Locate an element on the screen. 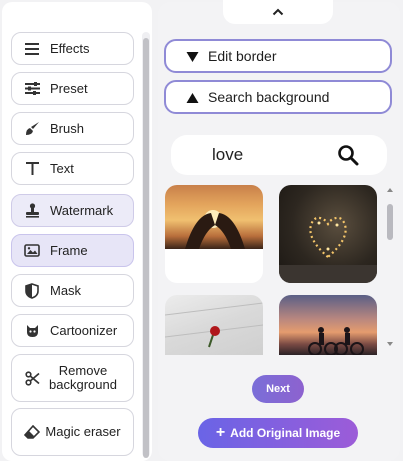  collapse-panel-button is located at coordinates (278, 12).